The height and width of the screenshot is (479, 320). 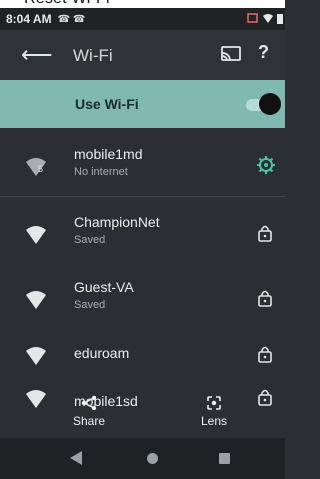 I want to click on status-icons, so click(x=265, y=18).